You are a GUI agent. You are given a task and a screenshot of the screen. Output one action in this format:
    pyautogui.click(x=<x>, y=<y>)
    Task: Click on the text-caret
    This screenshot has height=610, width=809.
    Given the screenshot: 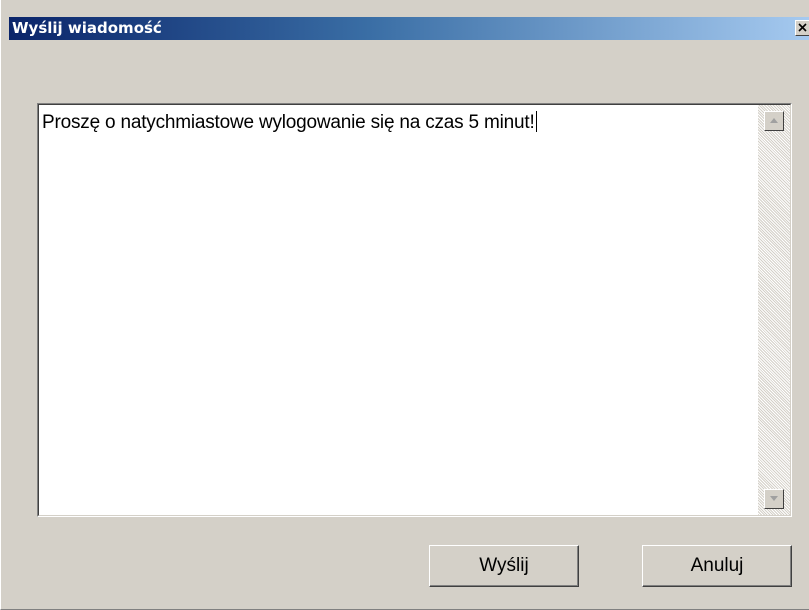 What is the action you would take?
    pyautogui.click(x=536, y=121)
    